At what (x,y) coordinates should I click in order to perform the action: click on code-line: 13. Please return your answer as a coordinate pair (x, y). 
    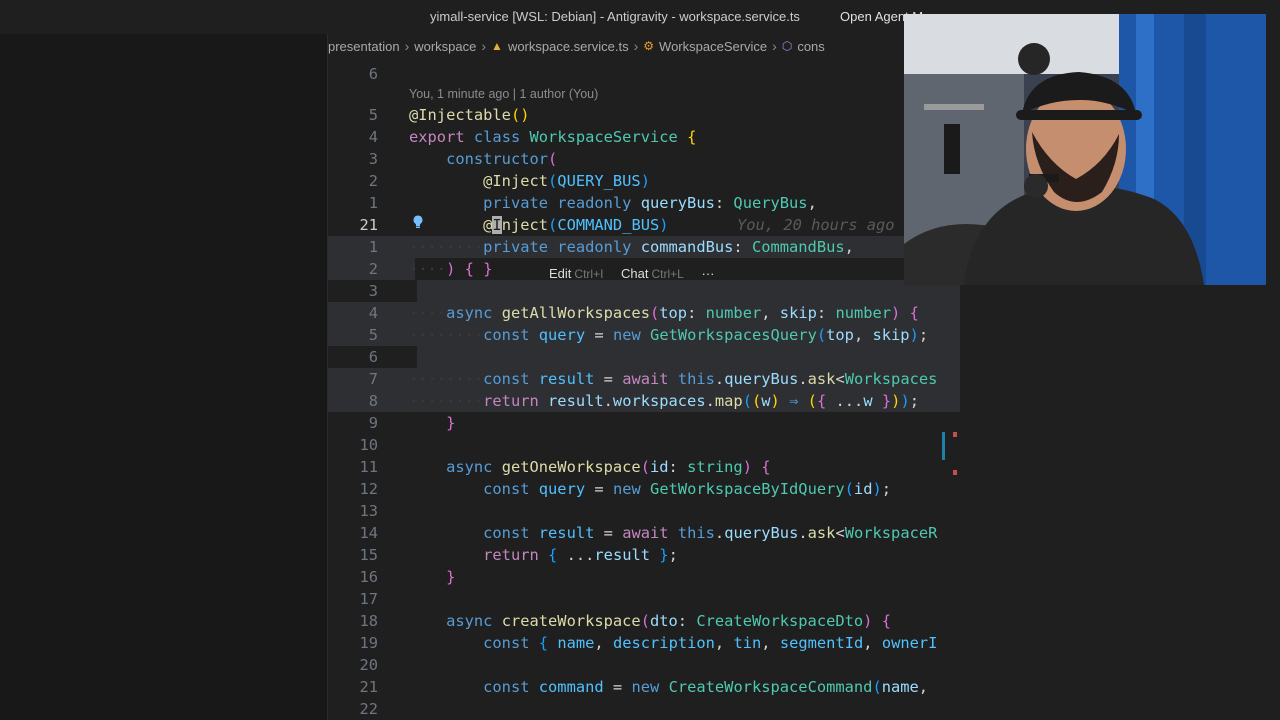
    Looking at the image, I should click on (644, 511).